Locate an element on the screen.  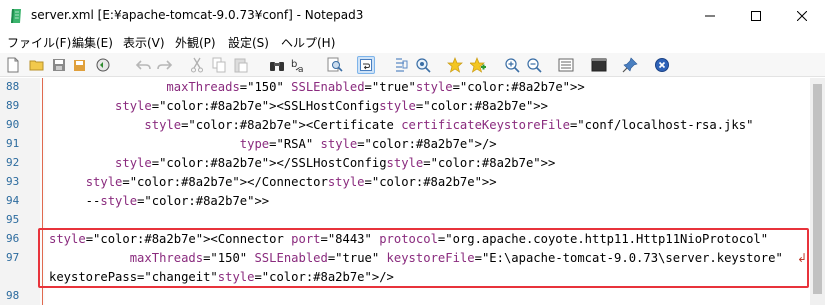
paste-icon is located at coordinates (241, 65).